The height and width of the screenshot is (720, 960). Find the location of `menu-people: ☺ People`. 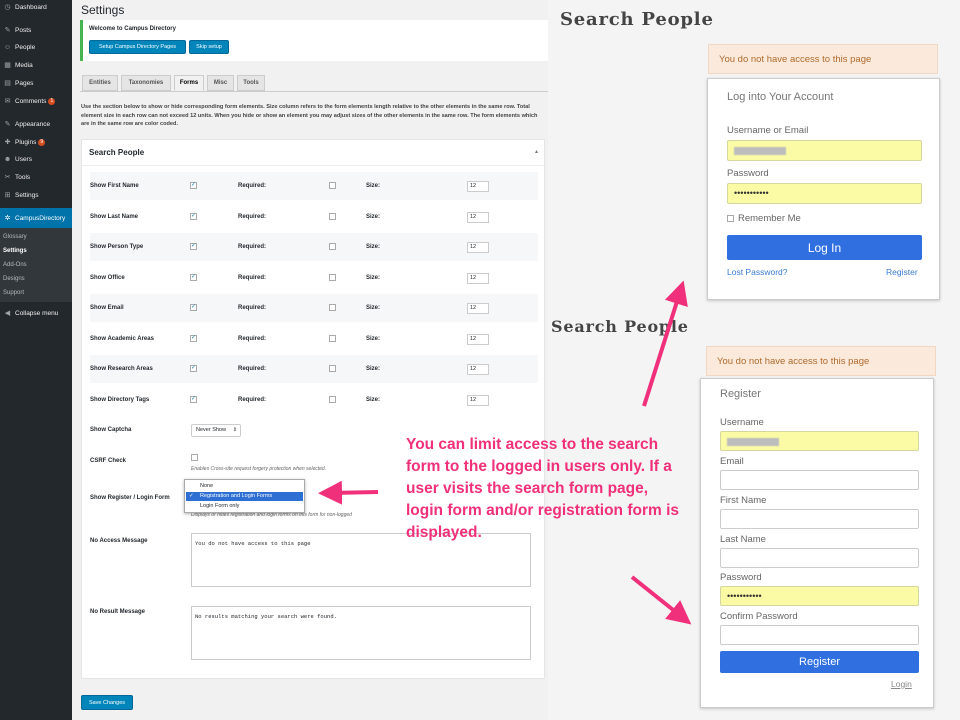

menu-people: ☺ People is located at coordinates (36, 47).